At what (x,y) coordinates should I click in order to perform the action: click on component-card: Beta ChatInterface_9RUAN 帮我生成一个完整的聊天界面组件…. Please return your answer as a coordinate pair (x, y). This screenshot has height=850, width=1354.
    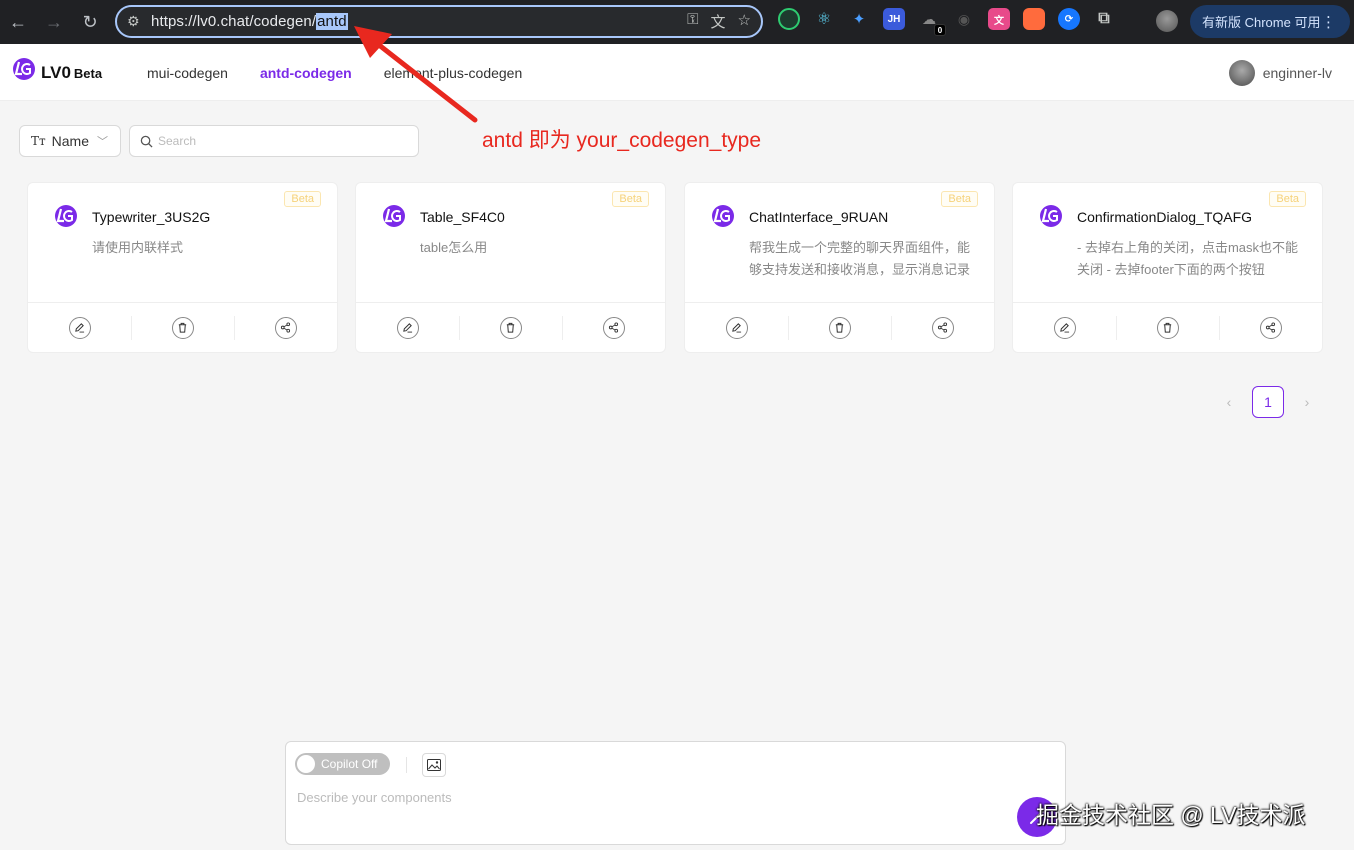
    Looking at the image, I should click on (839, 267).